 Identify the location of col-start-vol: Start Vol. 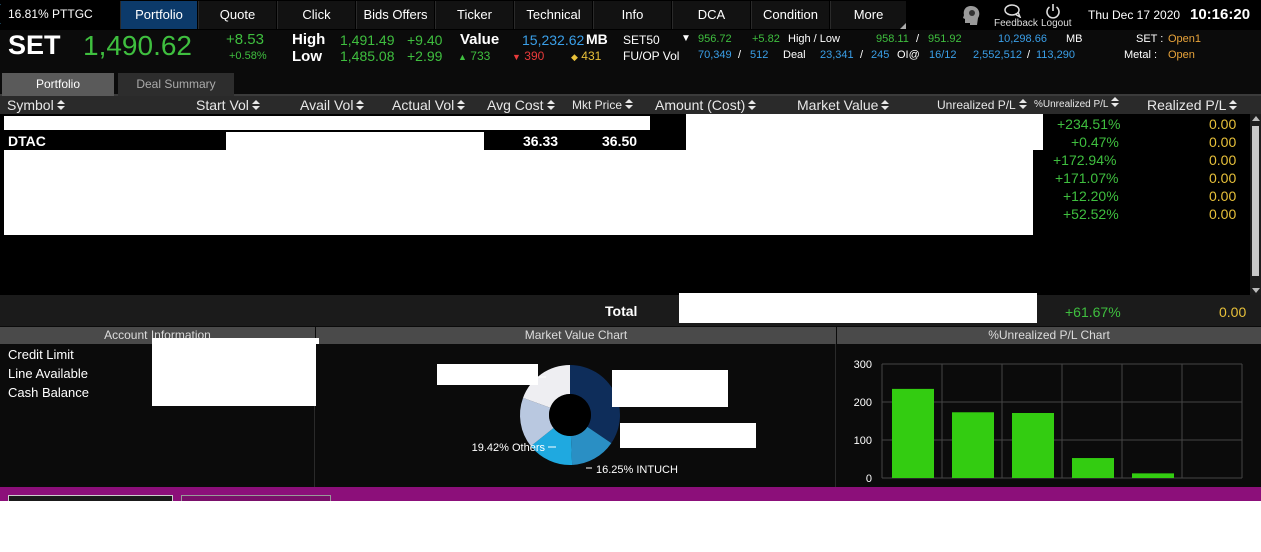
(228, 105).